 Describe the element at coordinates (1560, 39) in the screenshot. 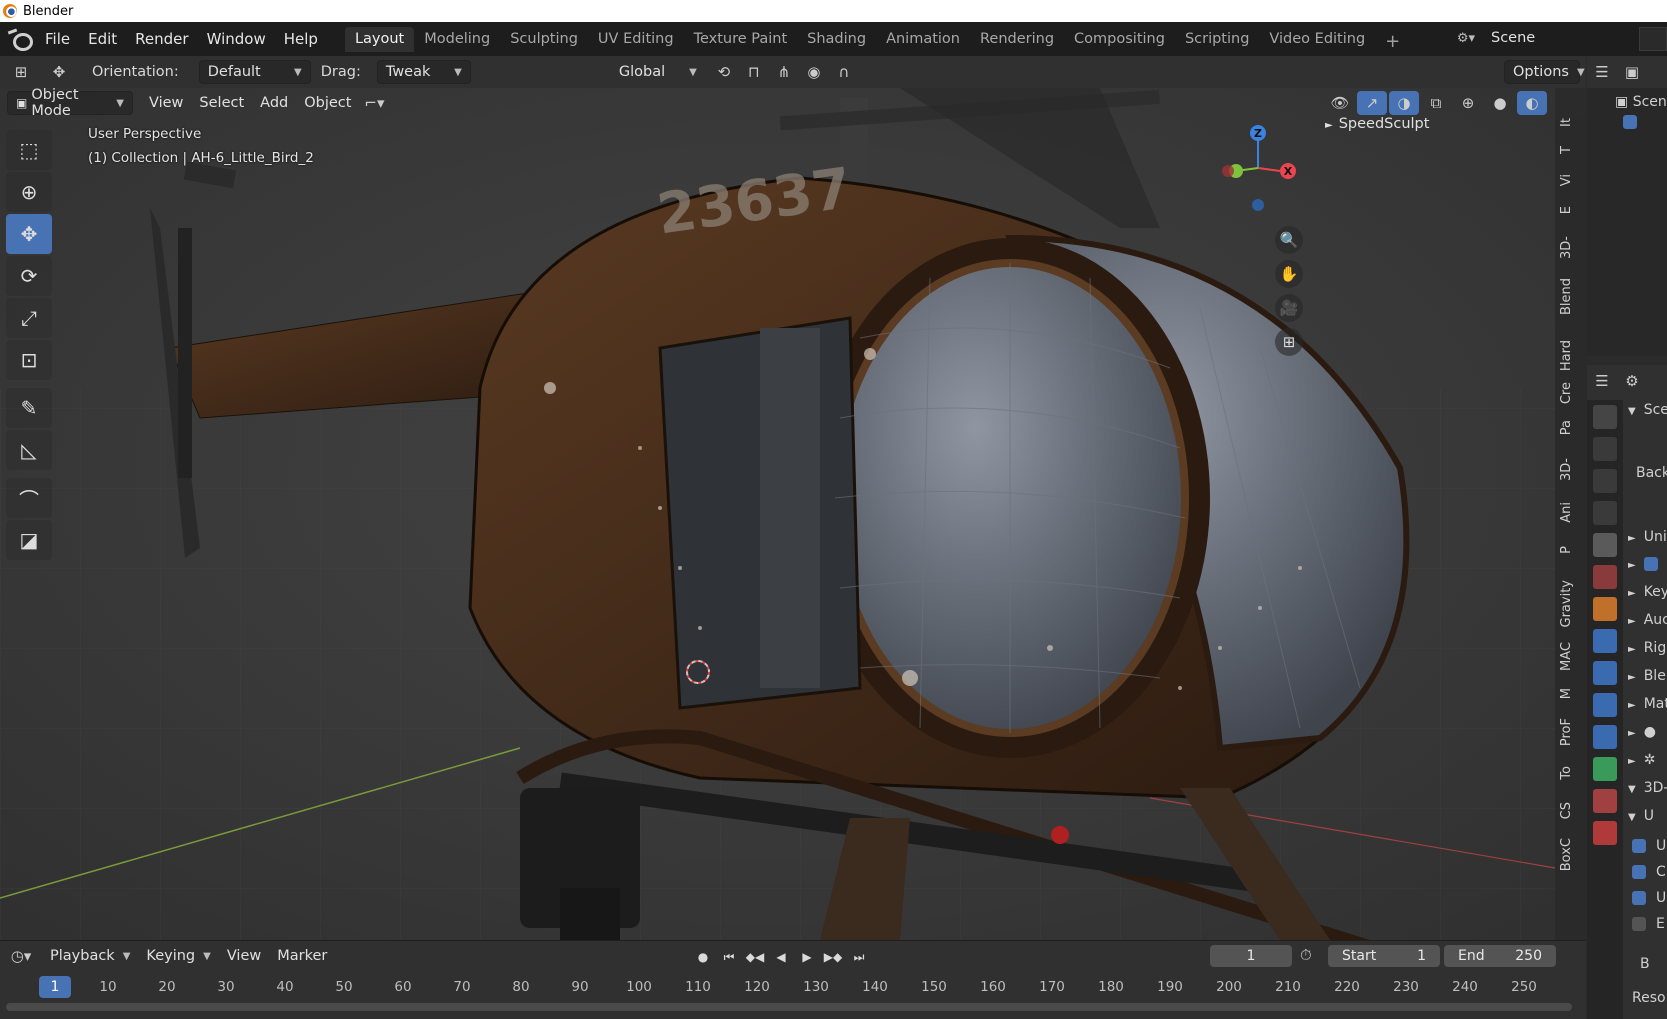

I see `scene-name-field: Scene` at that location.